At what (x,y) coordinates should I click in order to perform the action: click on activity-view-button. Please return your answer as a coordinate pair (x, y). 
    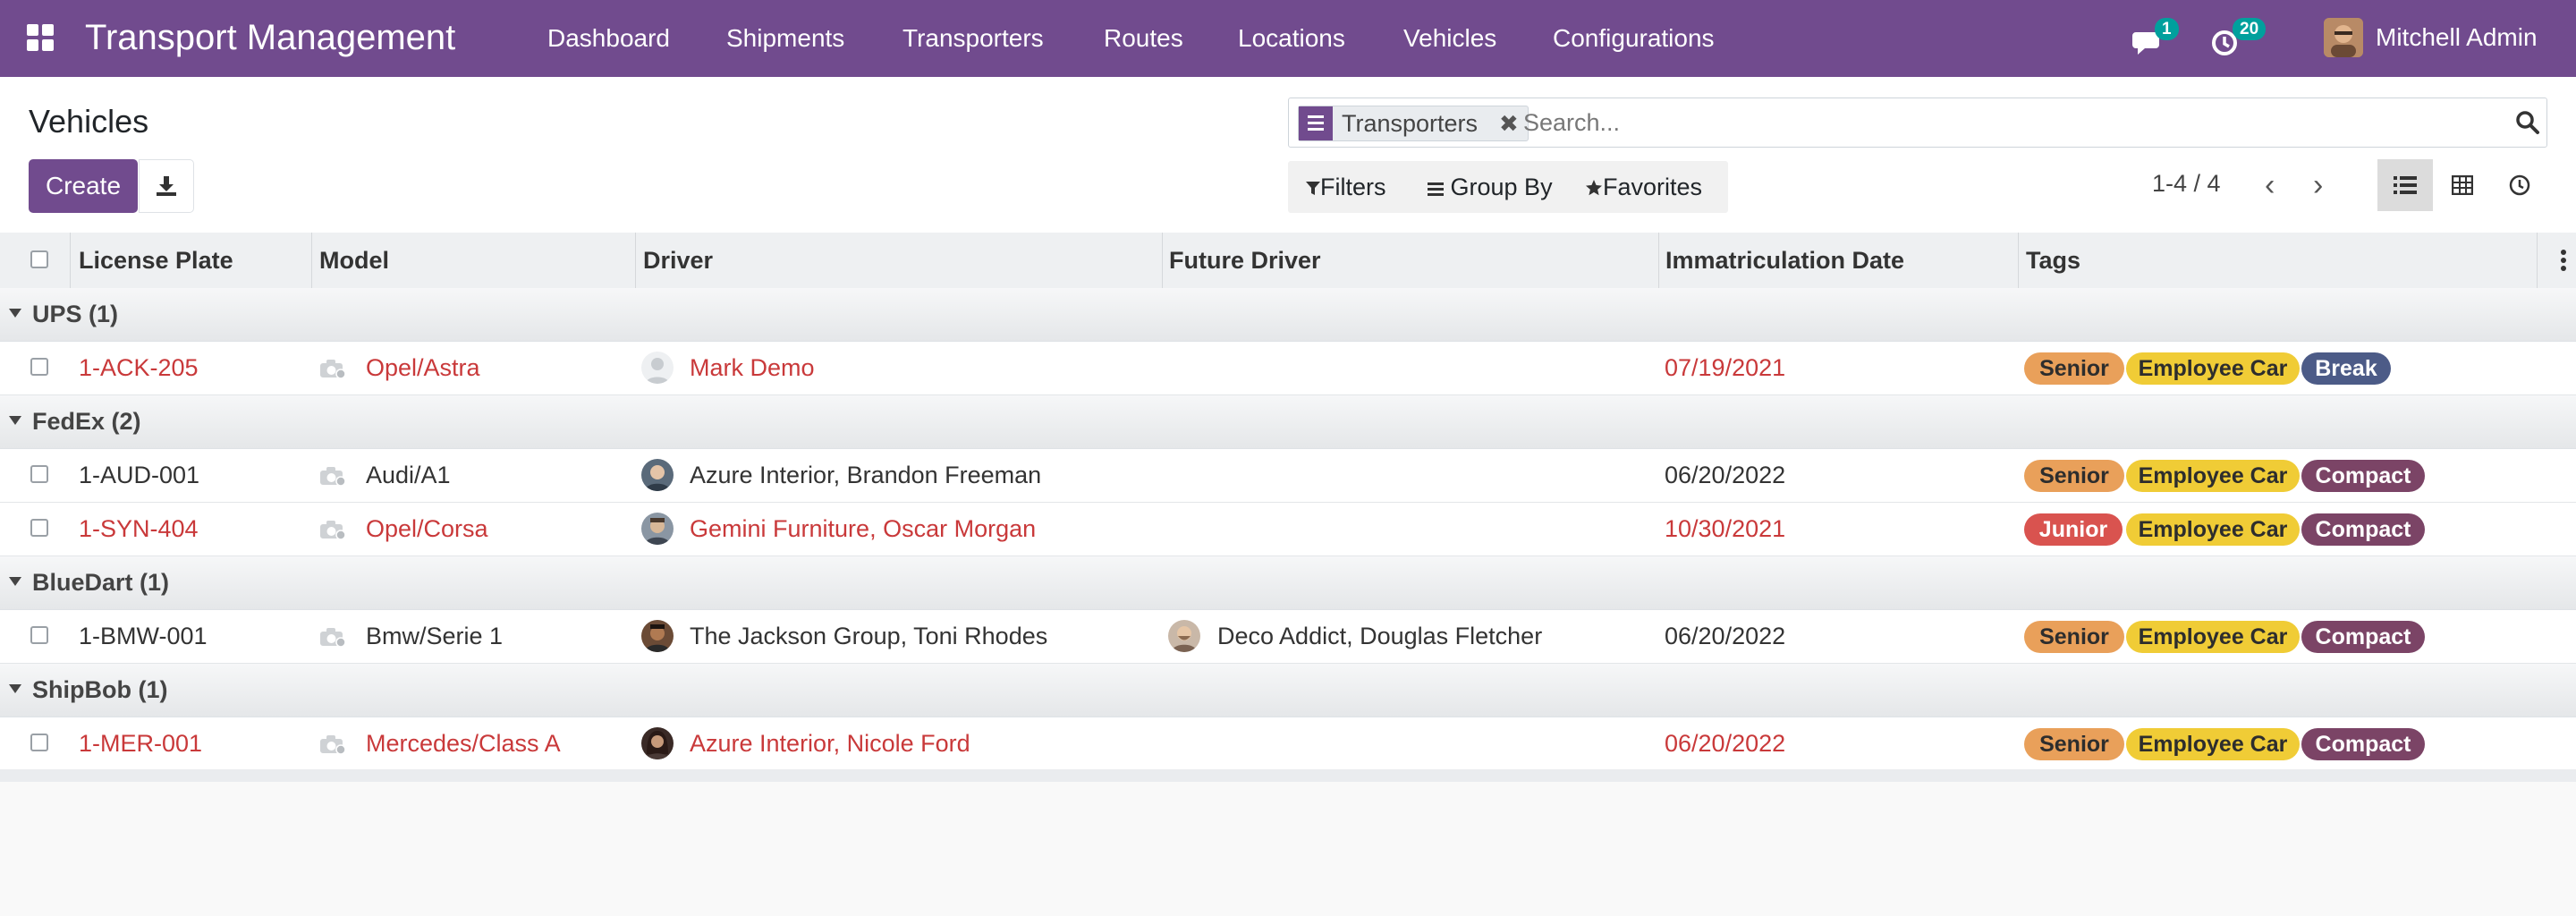
    Looking at the image, I should click on (2519, 185).